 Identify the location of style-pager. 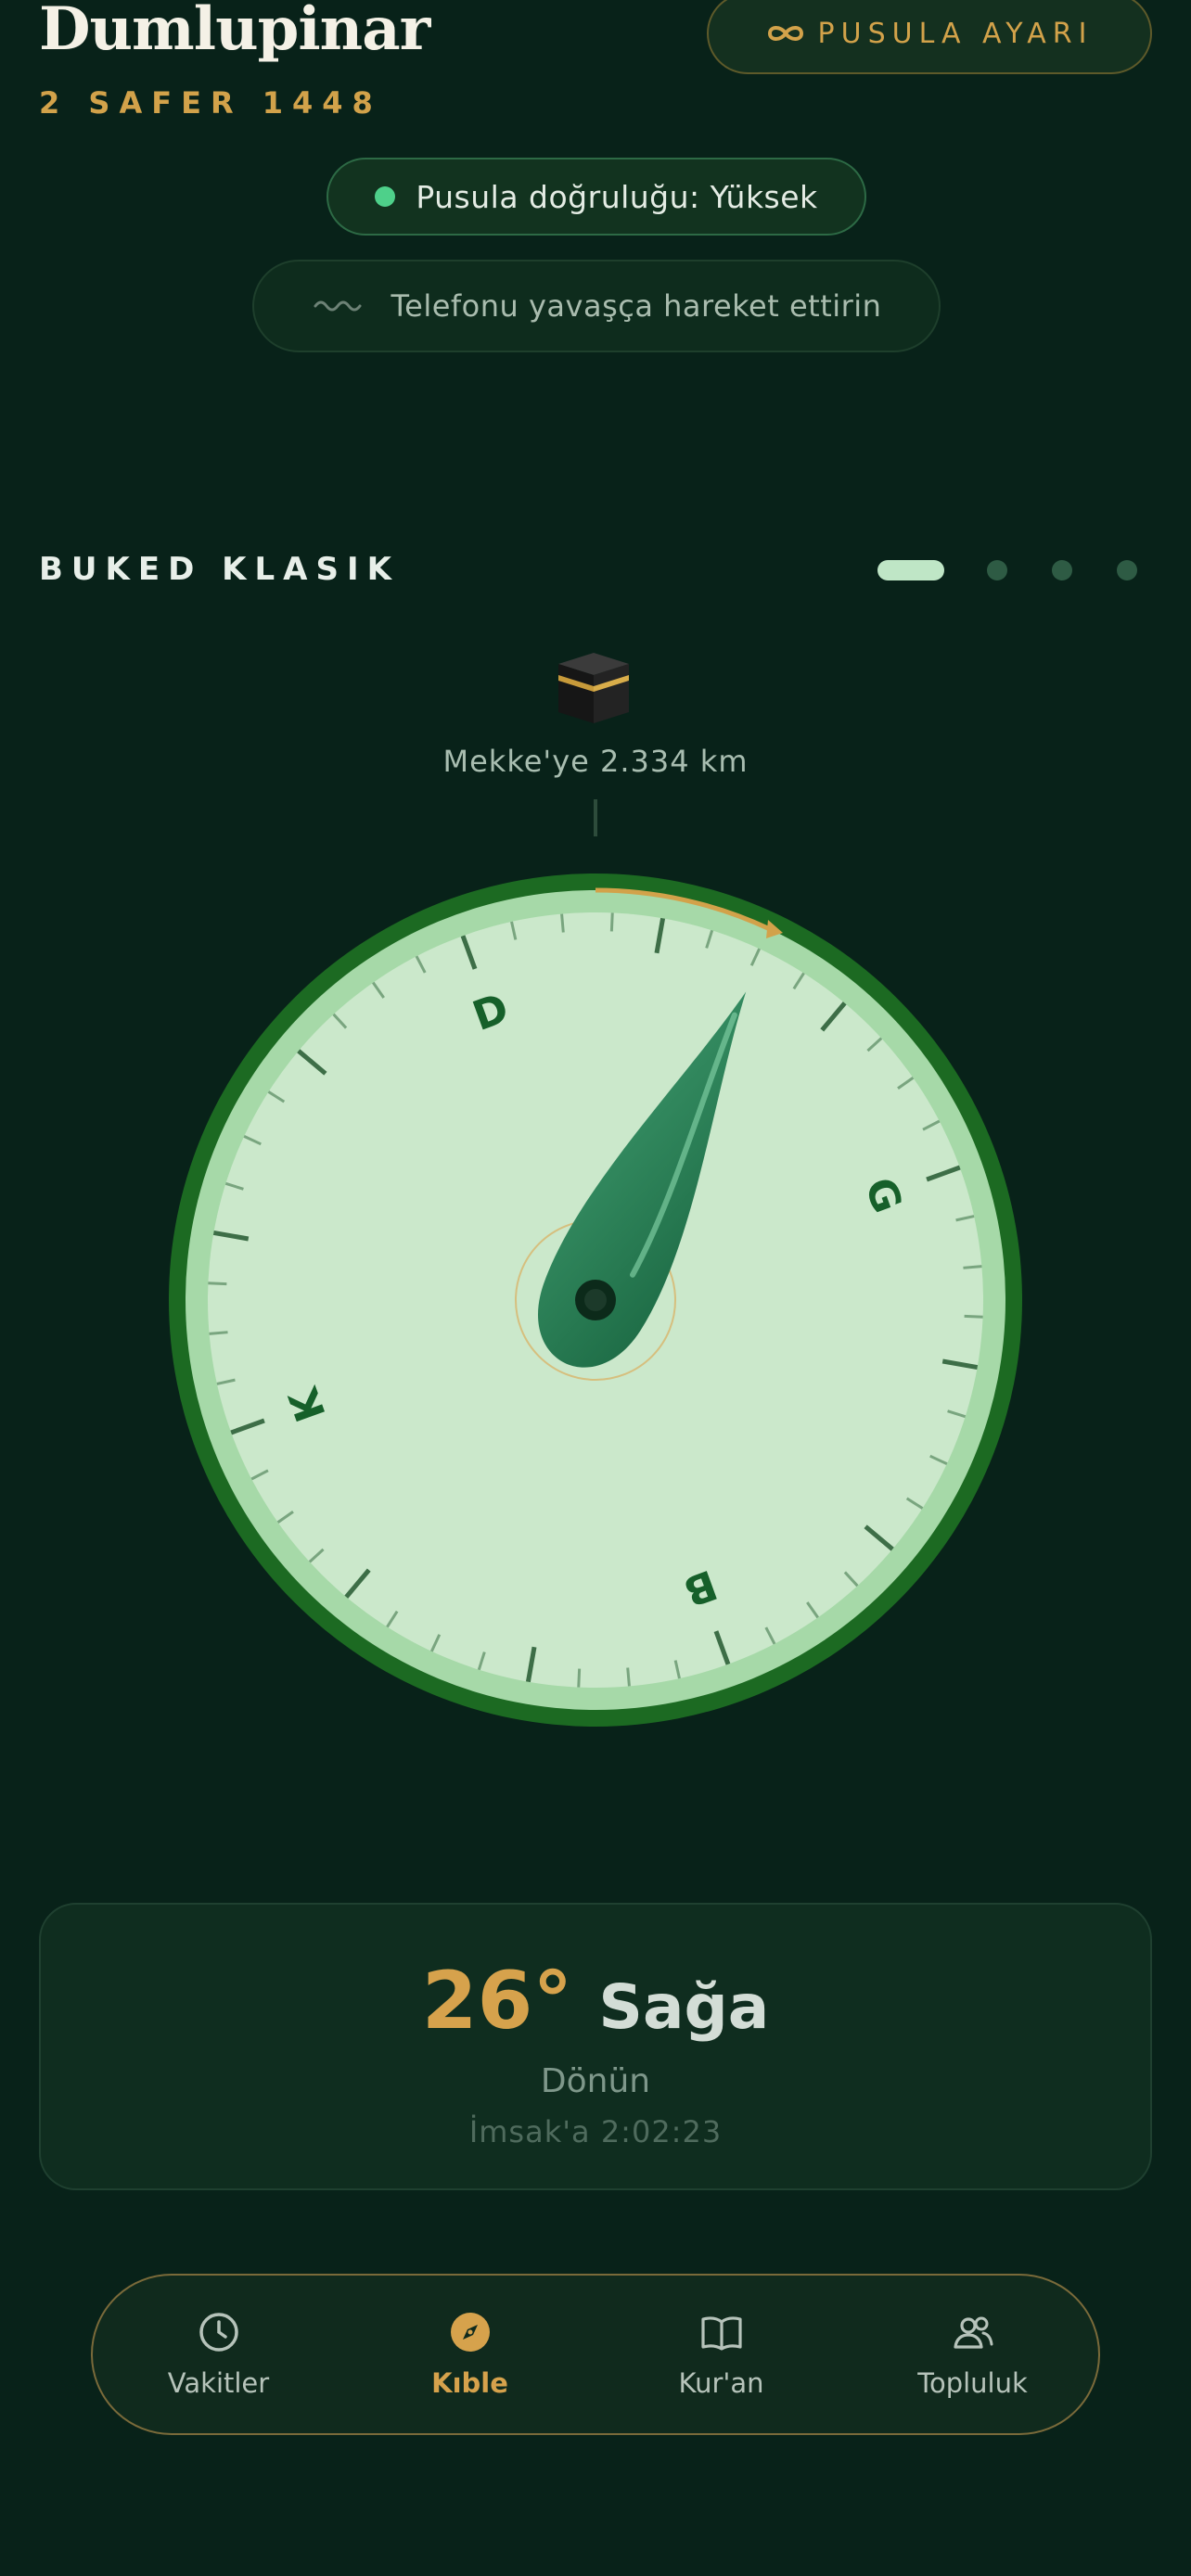
(1011, 570).